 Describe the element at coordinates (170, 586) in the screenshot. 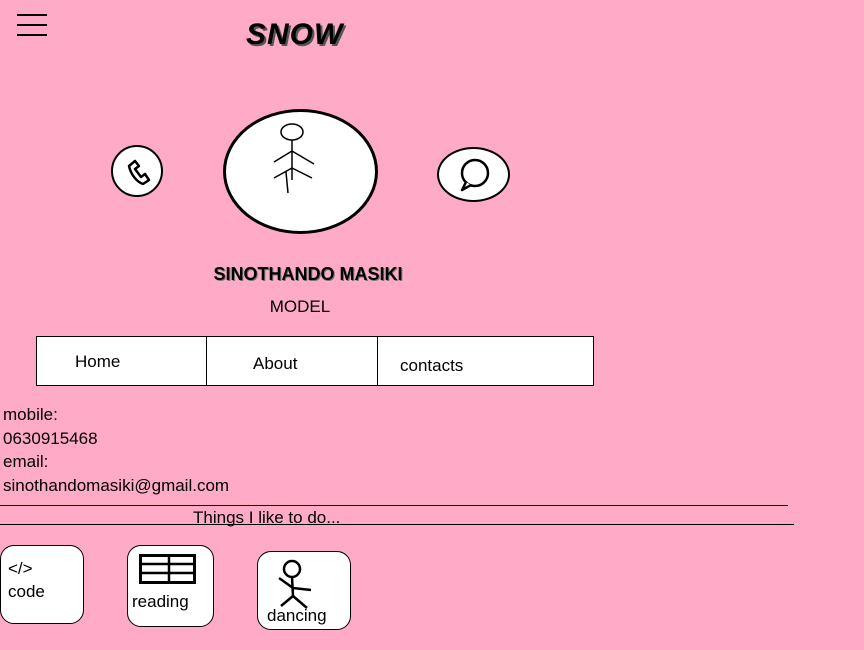

I see `hobby-card-reading: reading` at that location.